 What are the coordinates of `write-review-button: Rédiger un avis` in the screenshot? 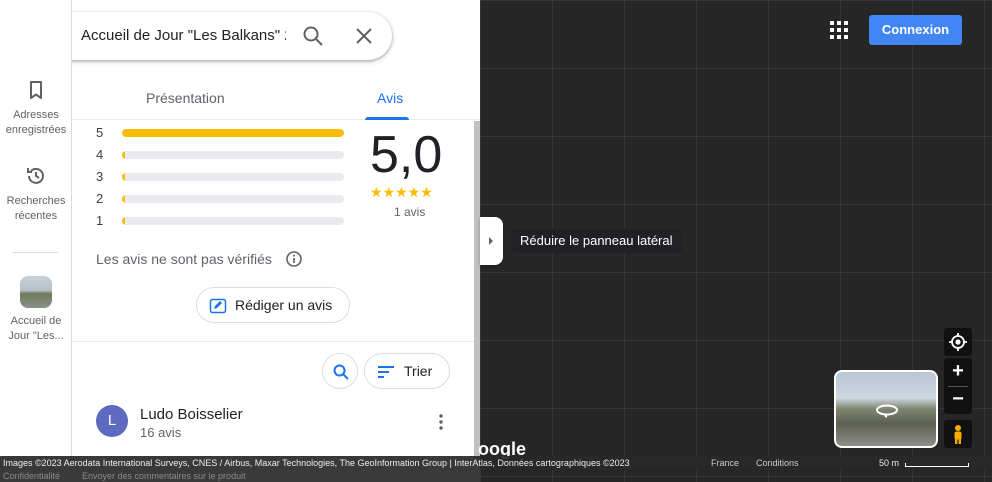 It's located at (273, 305).